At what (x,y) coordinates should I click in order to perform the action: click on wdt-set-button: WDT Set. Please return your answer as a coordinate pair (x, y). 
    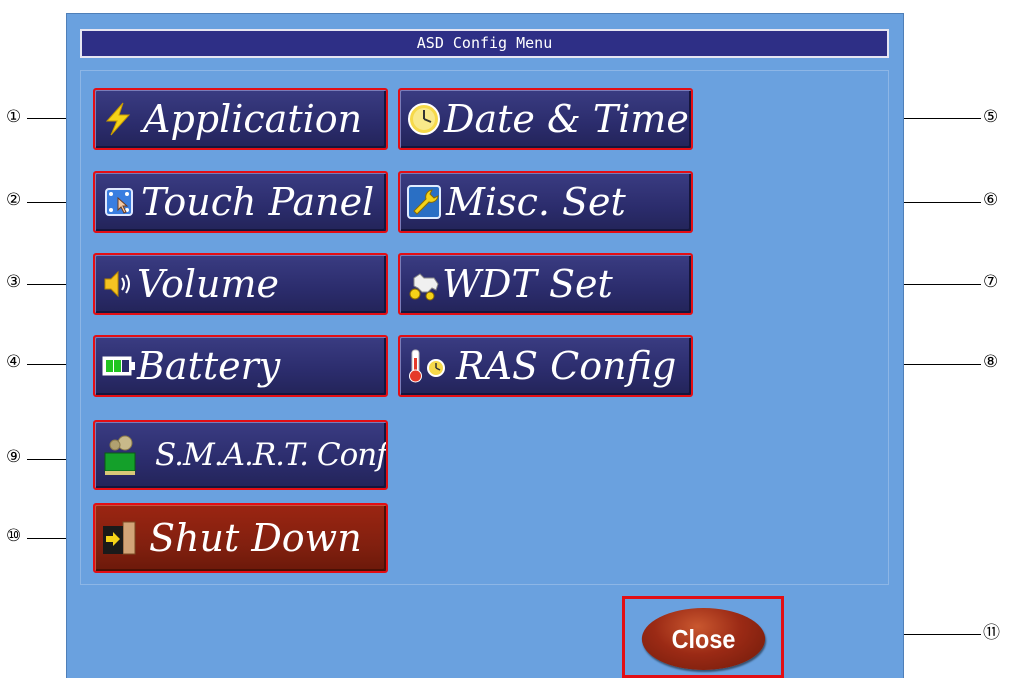
    Looking at the image, I should click on (545, 284).